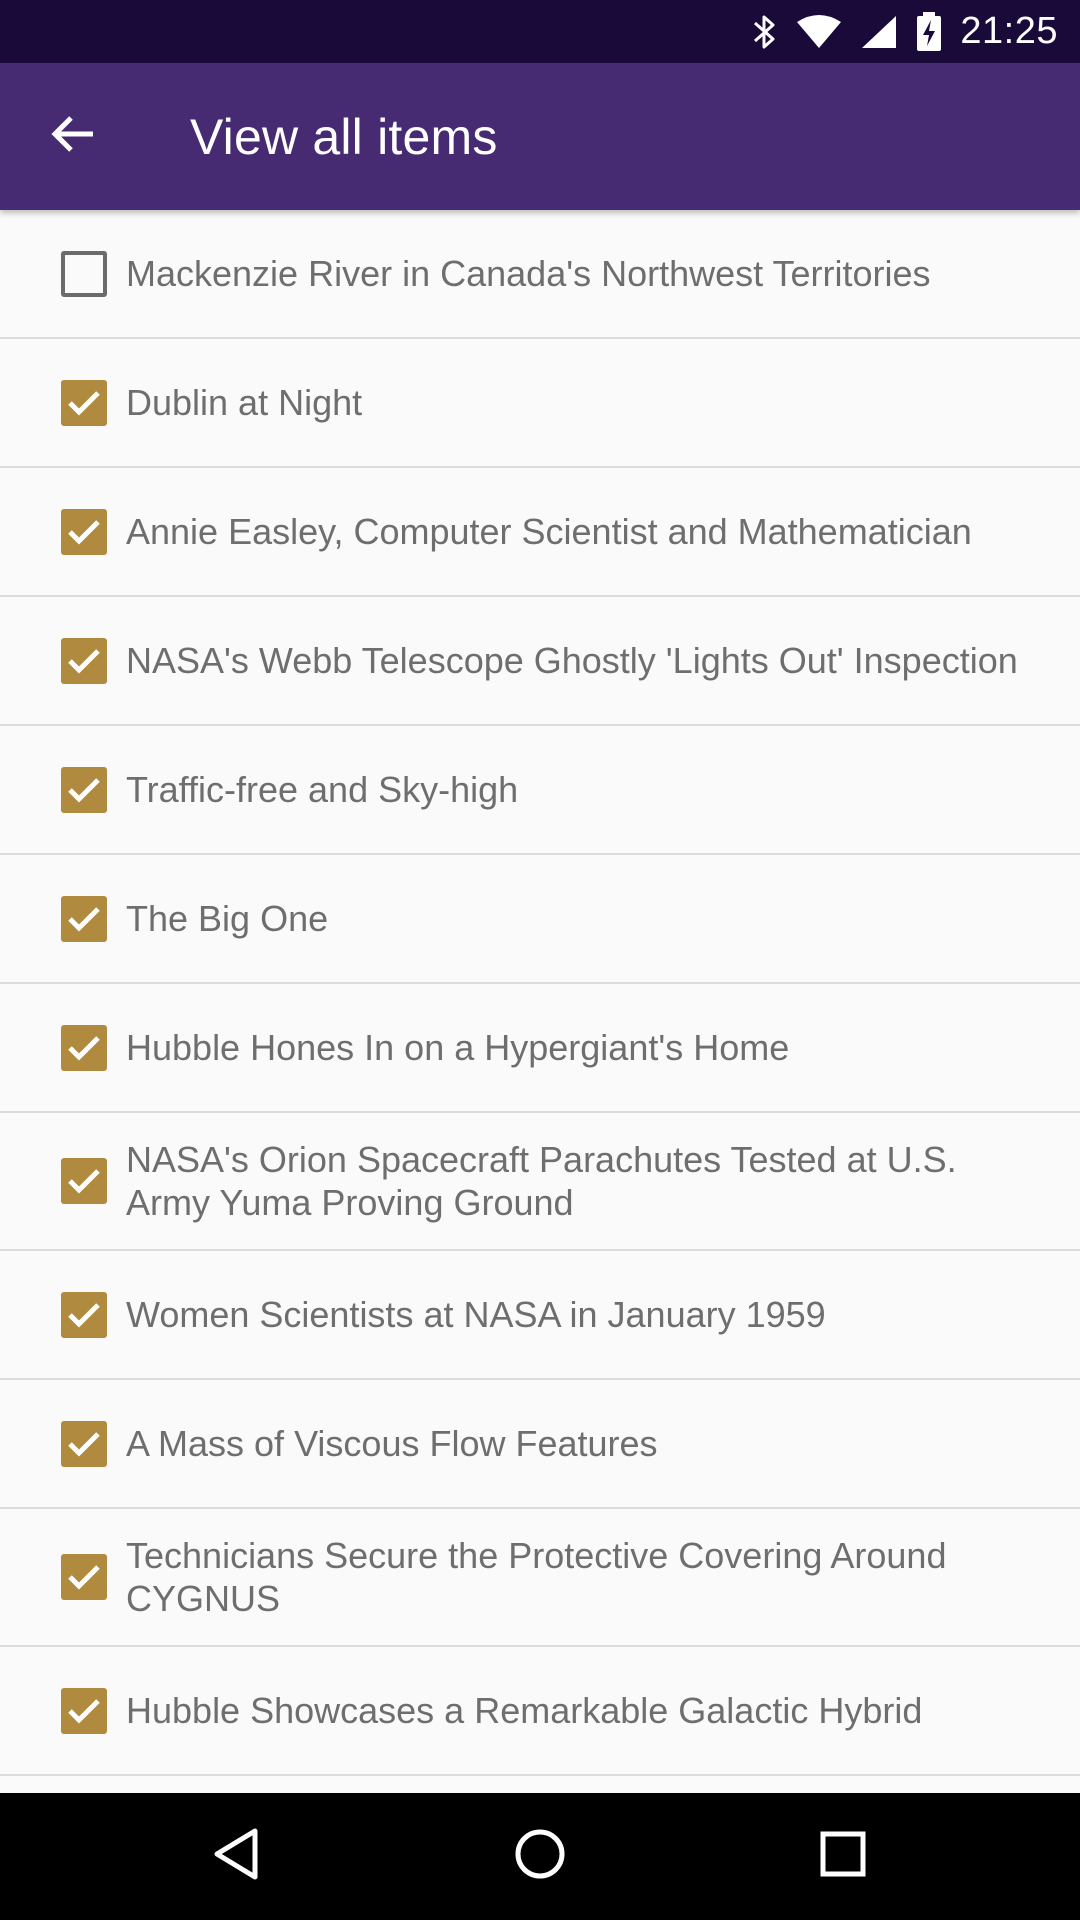 The height and width of the screenshot is (1920, 1080). I want to click on list-item-label: A Mass of Viscous Flow Features, so click(392, 1443).